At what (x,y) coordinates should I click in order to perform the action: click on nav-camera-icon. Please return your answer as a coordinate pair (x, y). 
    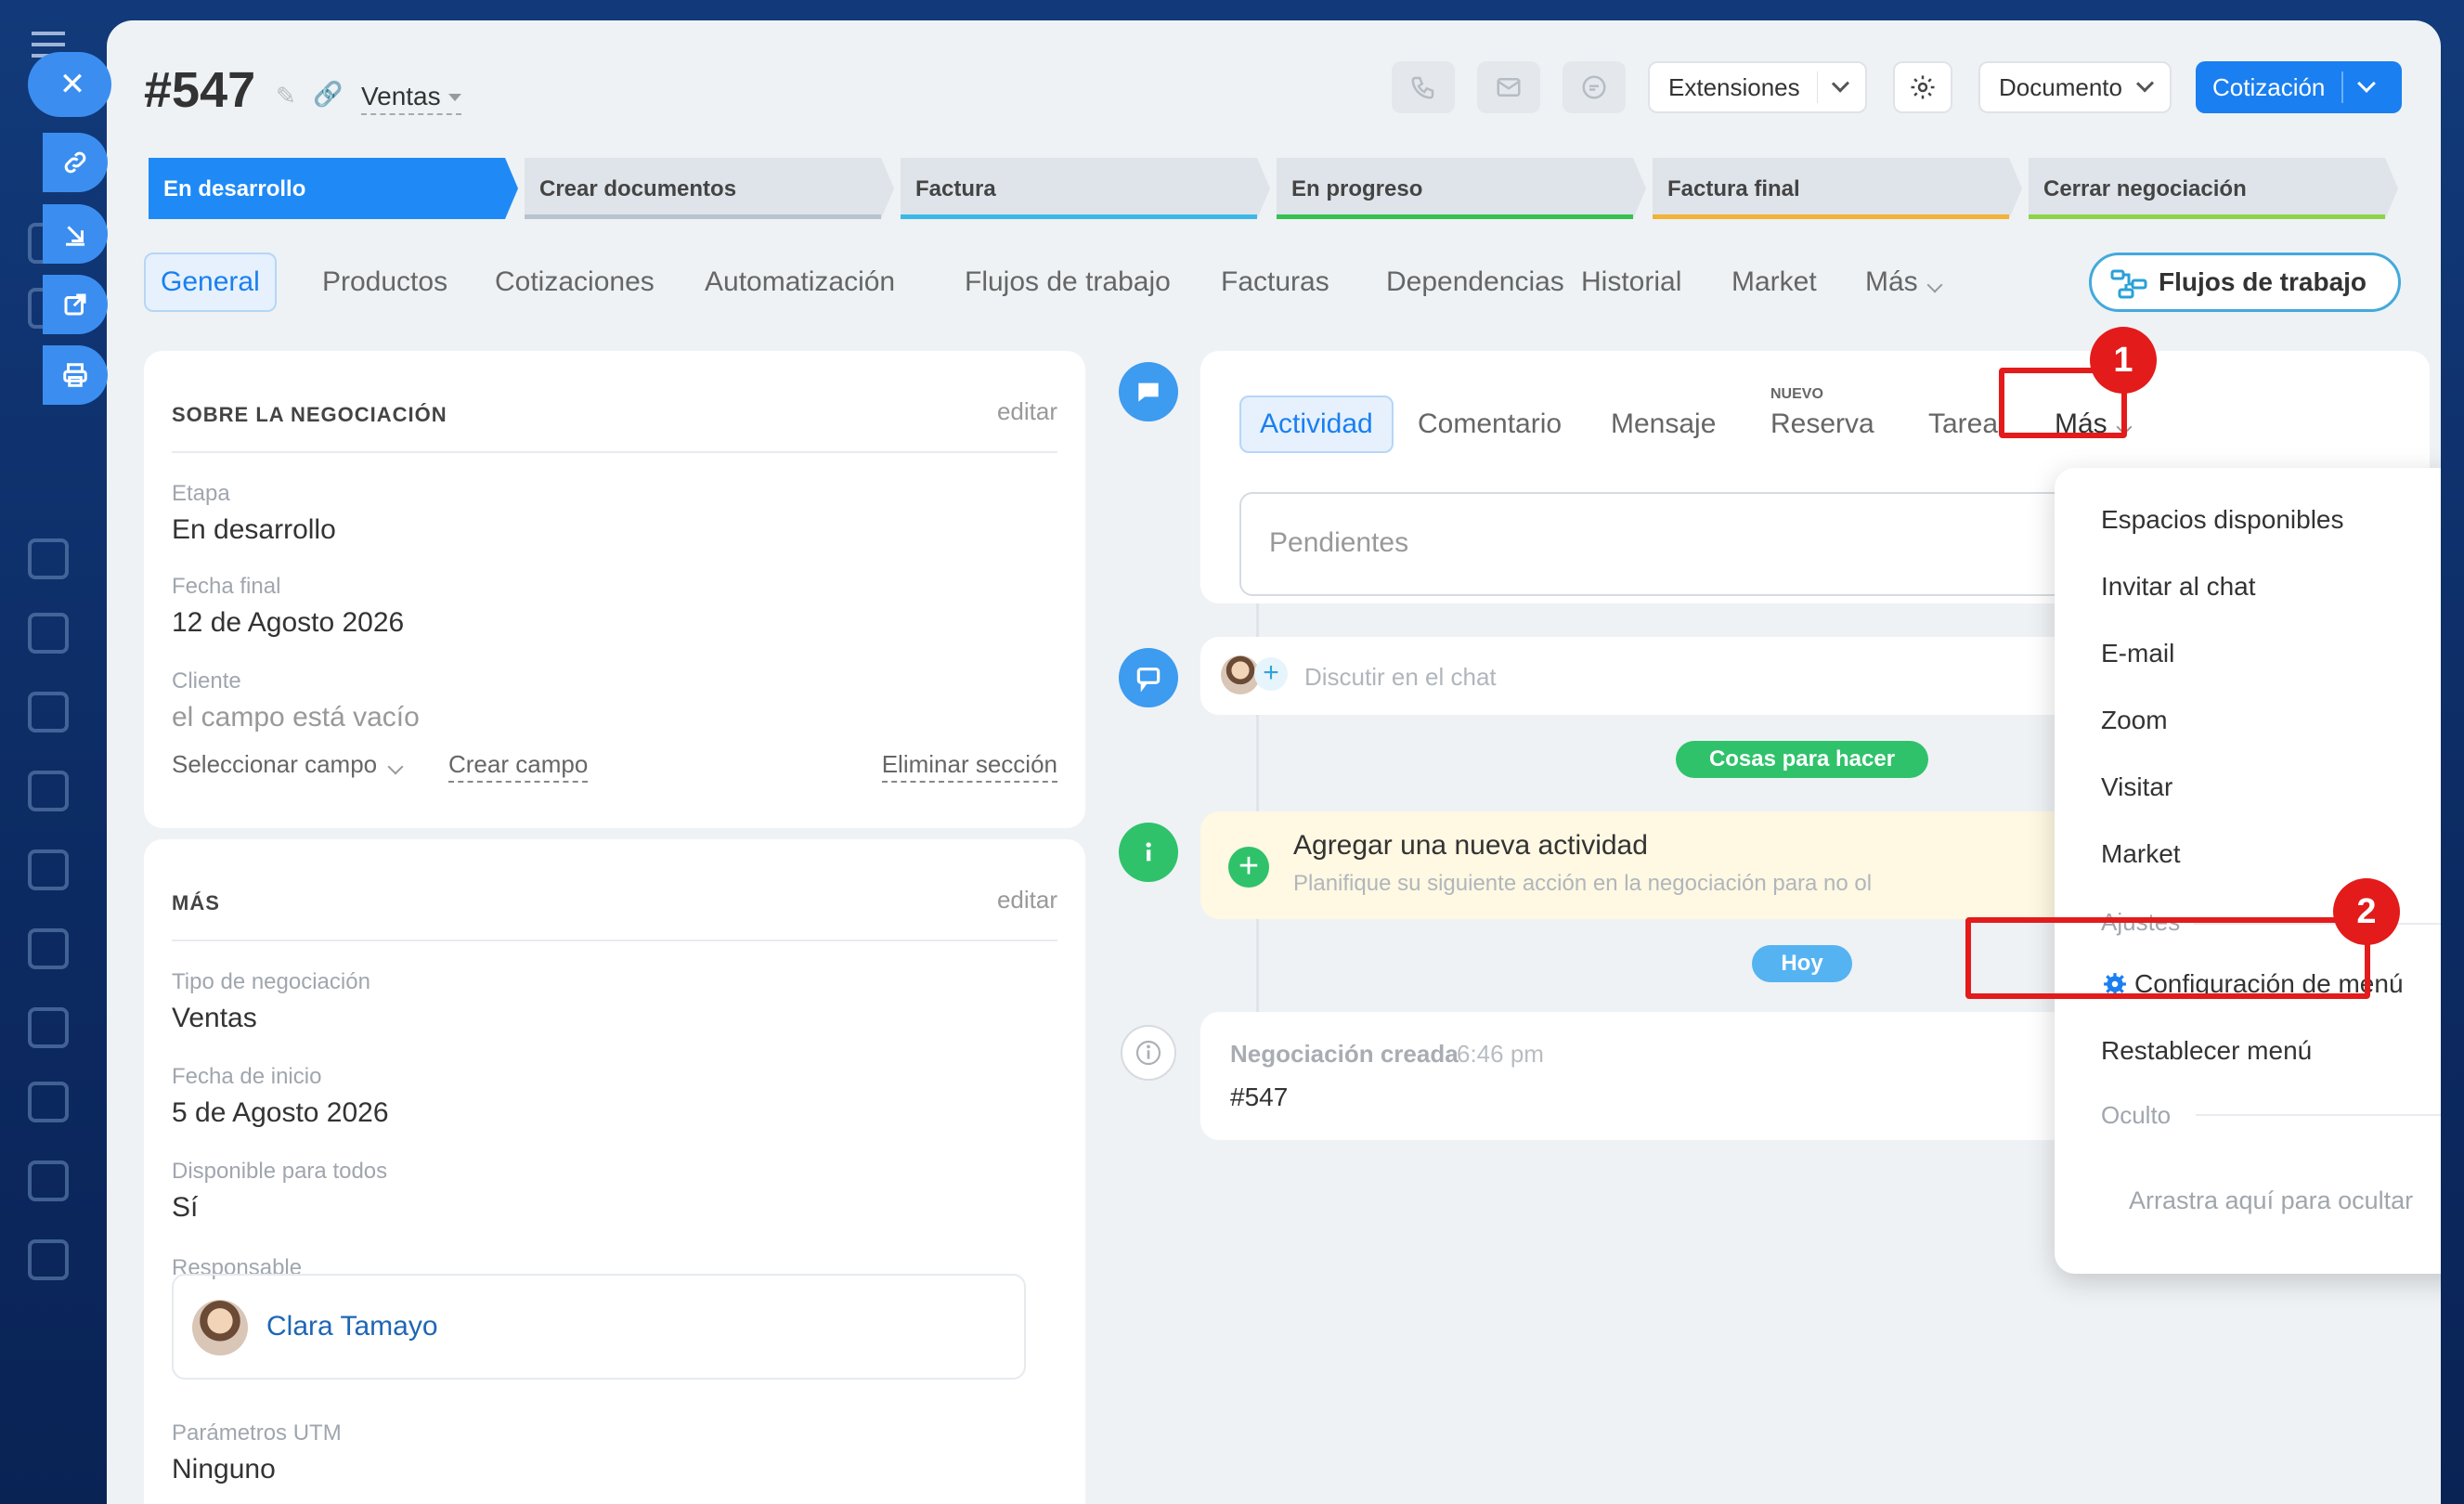
    Looking at the image, I should click on (48, 1180).